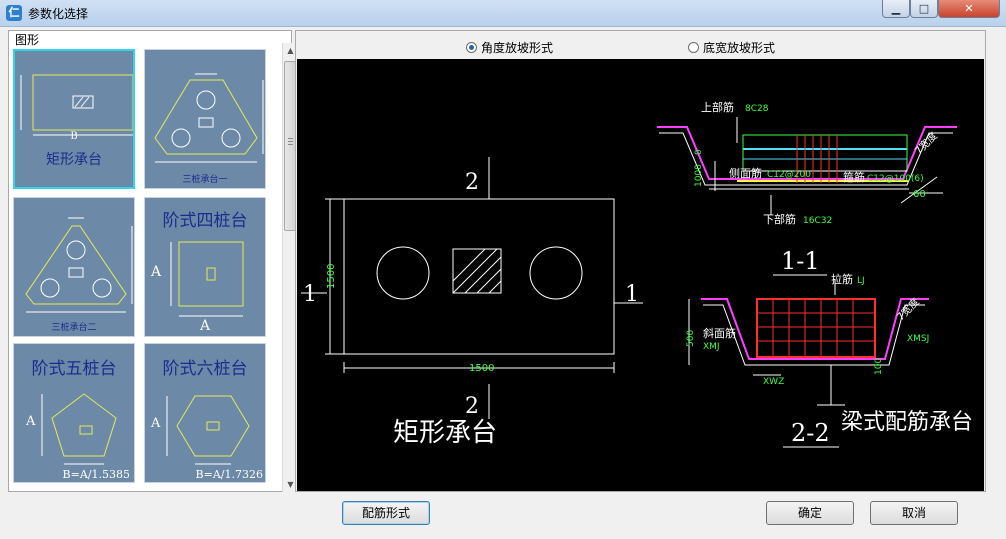 Image resolution: width=1006 pixels, height=539 pixels. What do you see at coordinates (503, 13) in the screenshot?
I see `title-bar: 仁 参数化选择 ▁ □ ✕` at bounding box center [503, 13].